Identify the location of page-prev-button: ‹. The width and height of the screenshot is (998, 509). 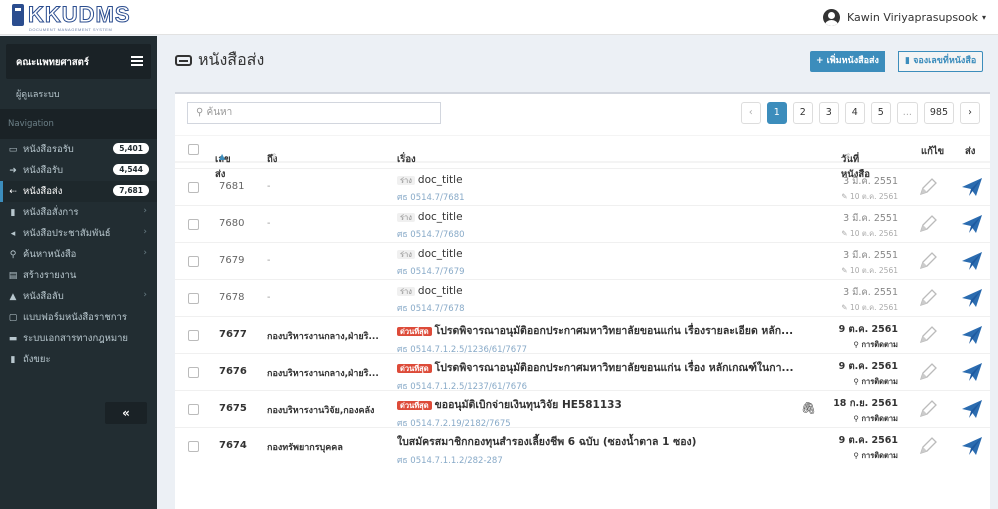
(750, 113).